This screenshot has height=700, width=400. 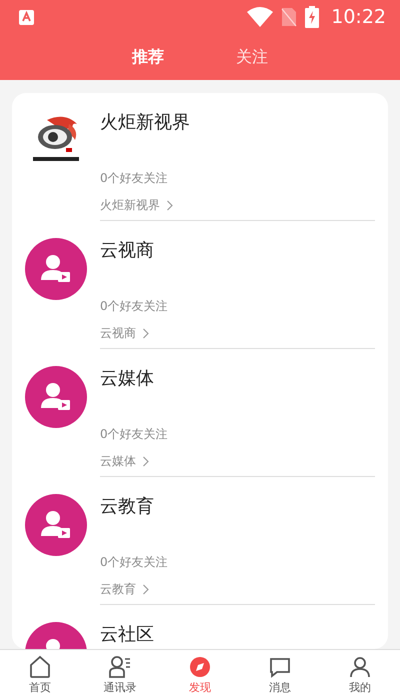 What do you see at coordinates (148, 57) in the screenshot?
I see `feed-tab: 推荐` at bounding box center [148, 57].